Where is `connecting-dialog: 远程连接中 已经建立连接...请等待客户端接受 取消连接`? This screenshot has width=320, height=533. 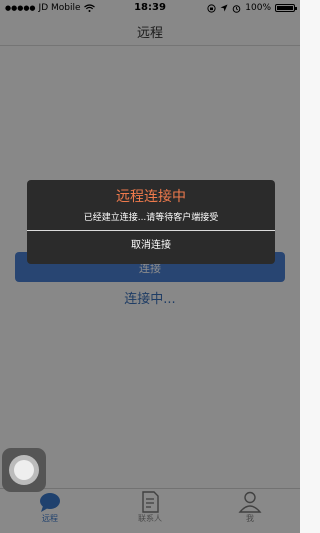 connecting-dialog: 远程连接中 已经建立连接...请等待客户端接受 取消连接 is located at coordinates (151, 222).